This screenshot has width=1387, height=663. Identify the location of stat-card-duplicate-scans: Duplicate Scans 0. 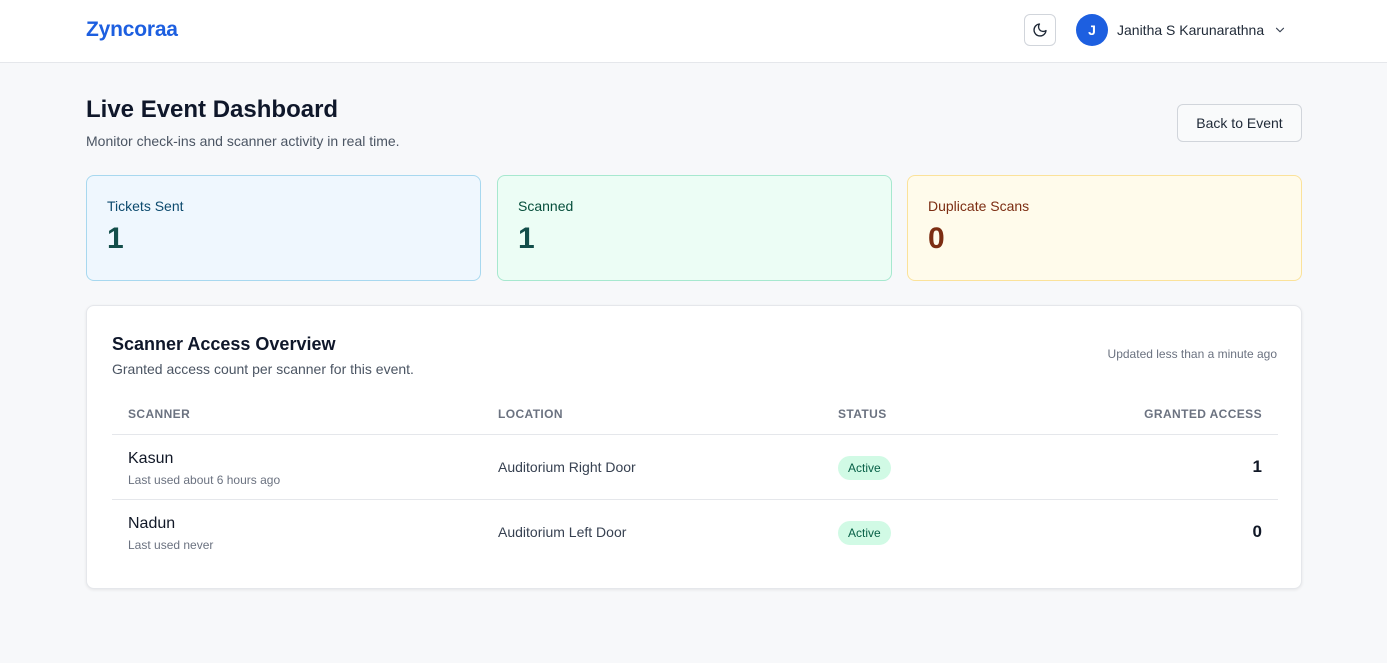
(1104, 228).